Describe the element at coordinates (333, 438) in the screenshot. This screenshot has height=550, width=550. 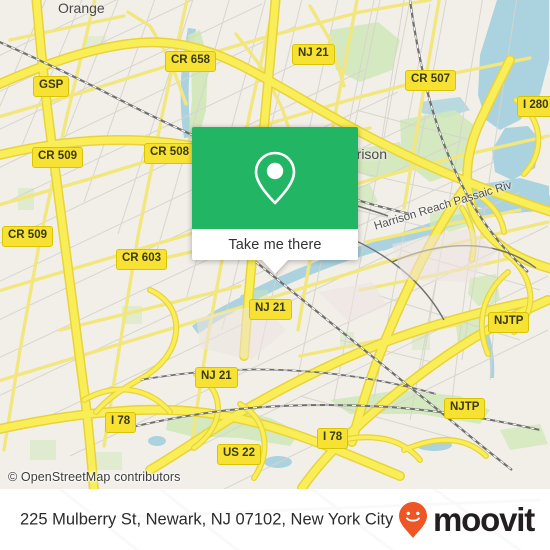
I see `road-shield-i-78-right: I 78` at that location.